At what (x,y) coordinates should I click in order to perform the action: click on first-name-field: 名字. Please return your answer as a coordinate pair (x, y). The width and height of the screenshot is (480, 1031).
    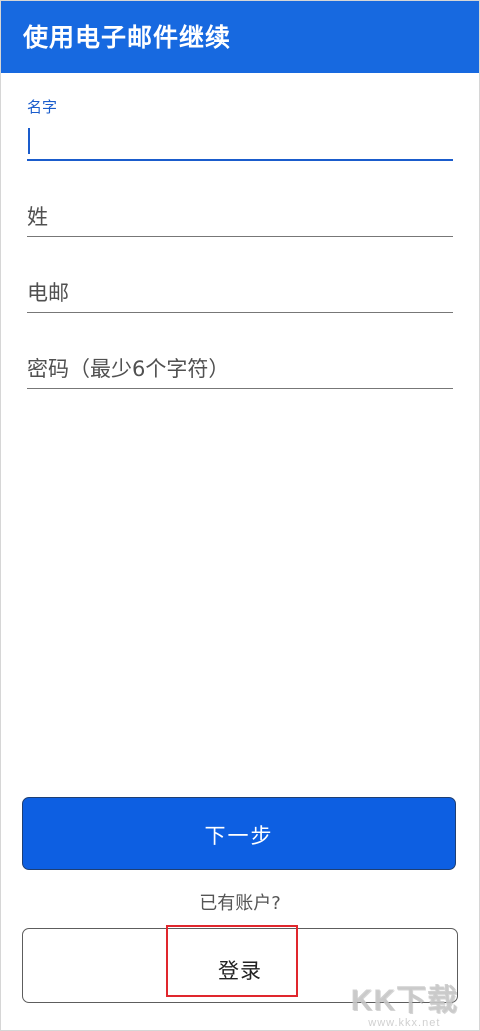
    Looking at the image, I should click on (240, 129).